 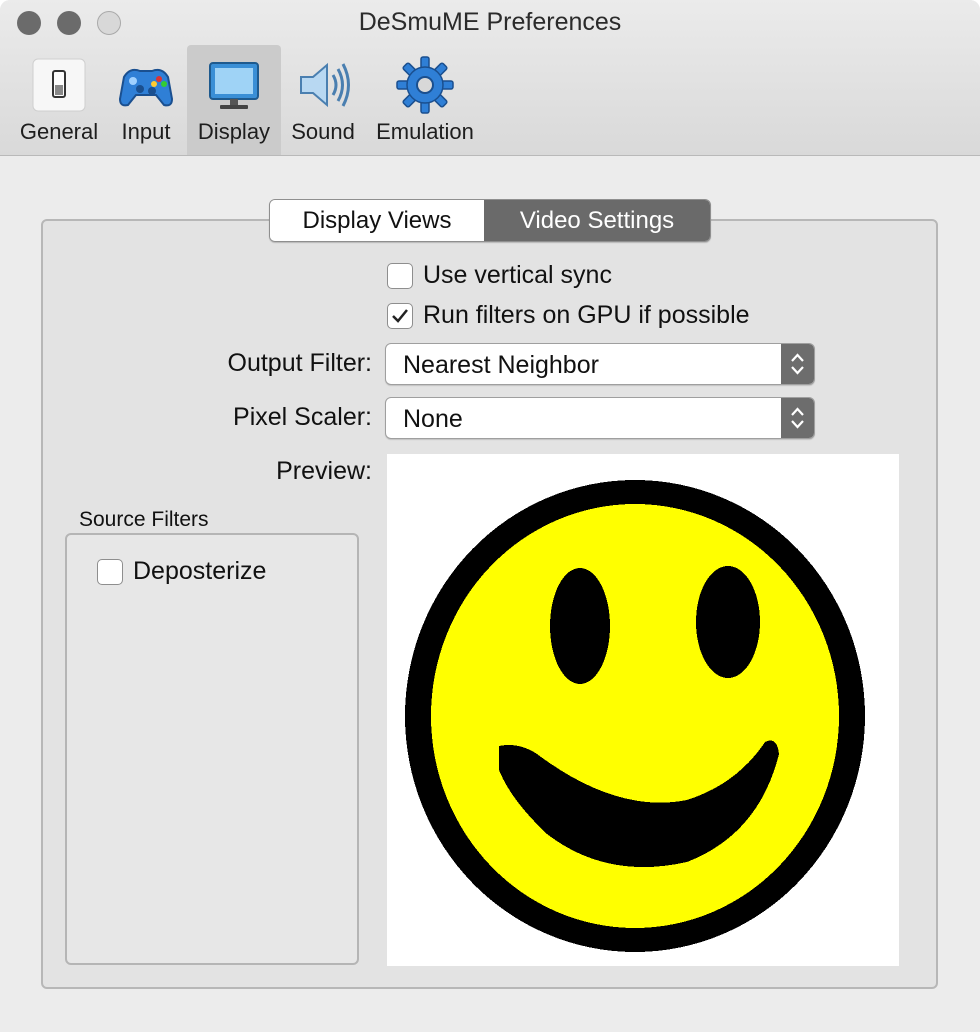 I want to click on toolbar-input: Input, so click(x=146, y=100).